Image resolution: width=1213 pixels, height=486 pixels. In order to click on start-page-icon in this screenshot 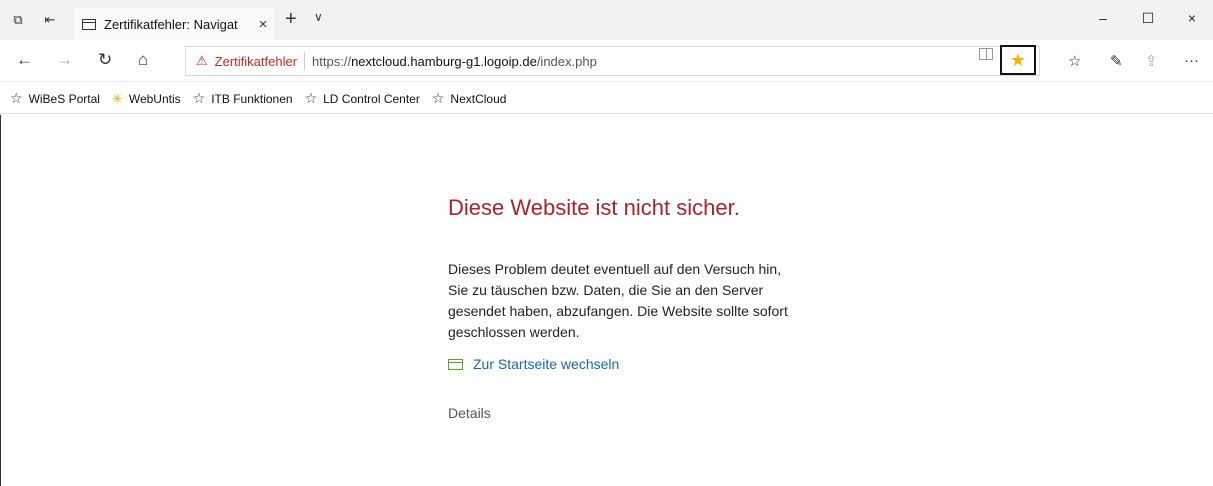, I will do `click(455, 364)`.